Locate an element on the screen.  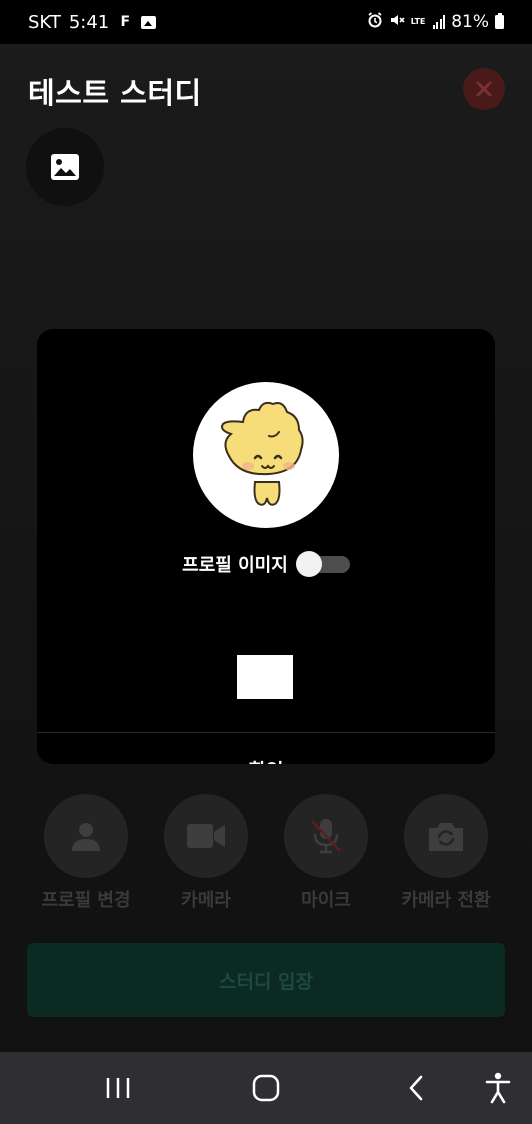
switch-camera-control: 카메라 전환 is located at coordinates (446, 853).